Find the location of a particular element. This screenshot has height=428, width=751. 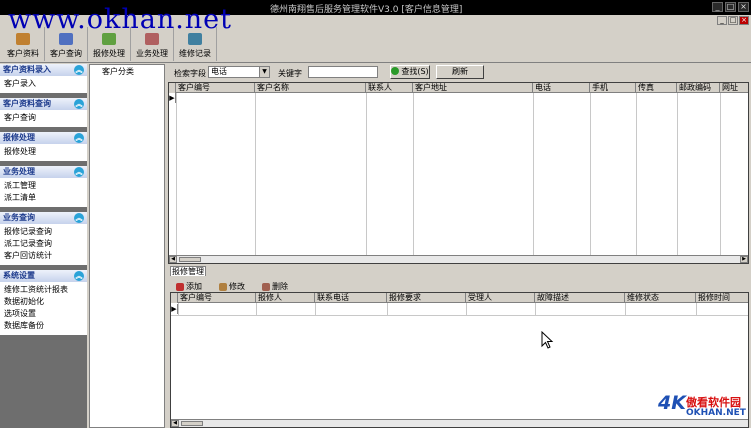

mdi-minimize-button: _ is located at coordinates (722, 20).